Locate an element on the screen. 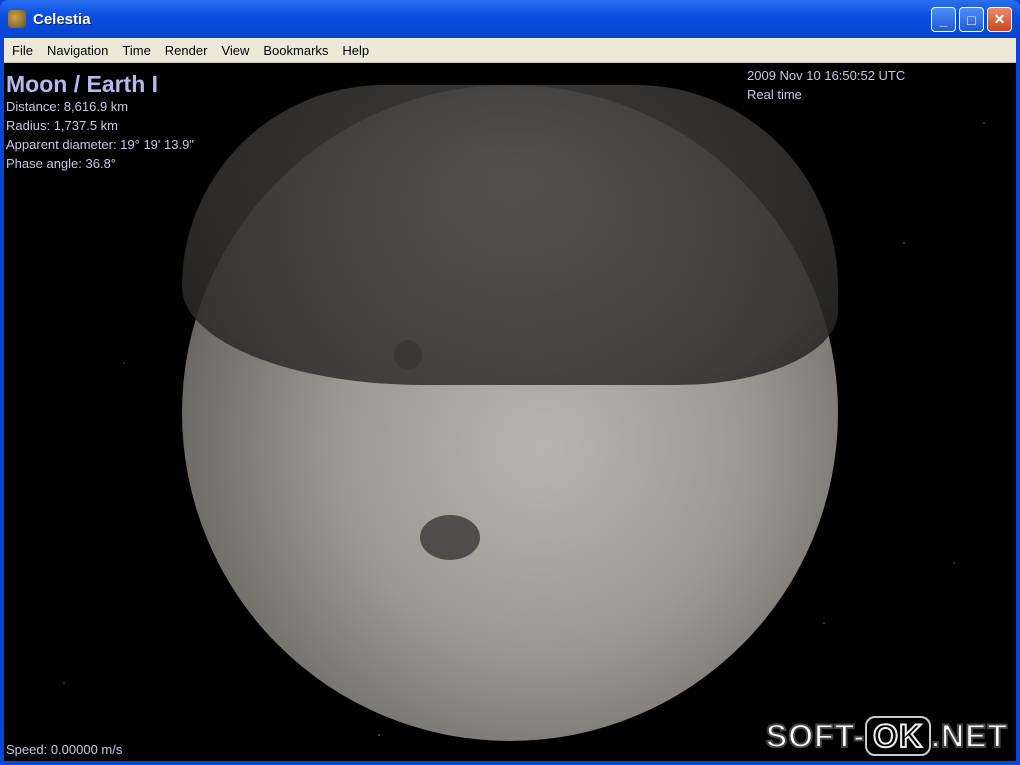  minimize-icon: _ is located at coordinates (943, 19).